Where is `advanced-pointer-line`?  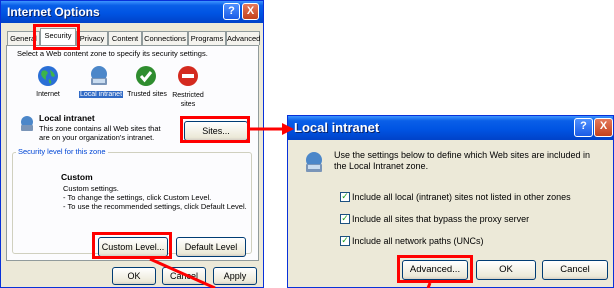
advanced-pointer-line is located at coordinates (429, 285).